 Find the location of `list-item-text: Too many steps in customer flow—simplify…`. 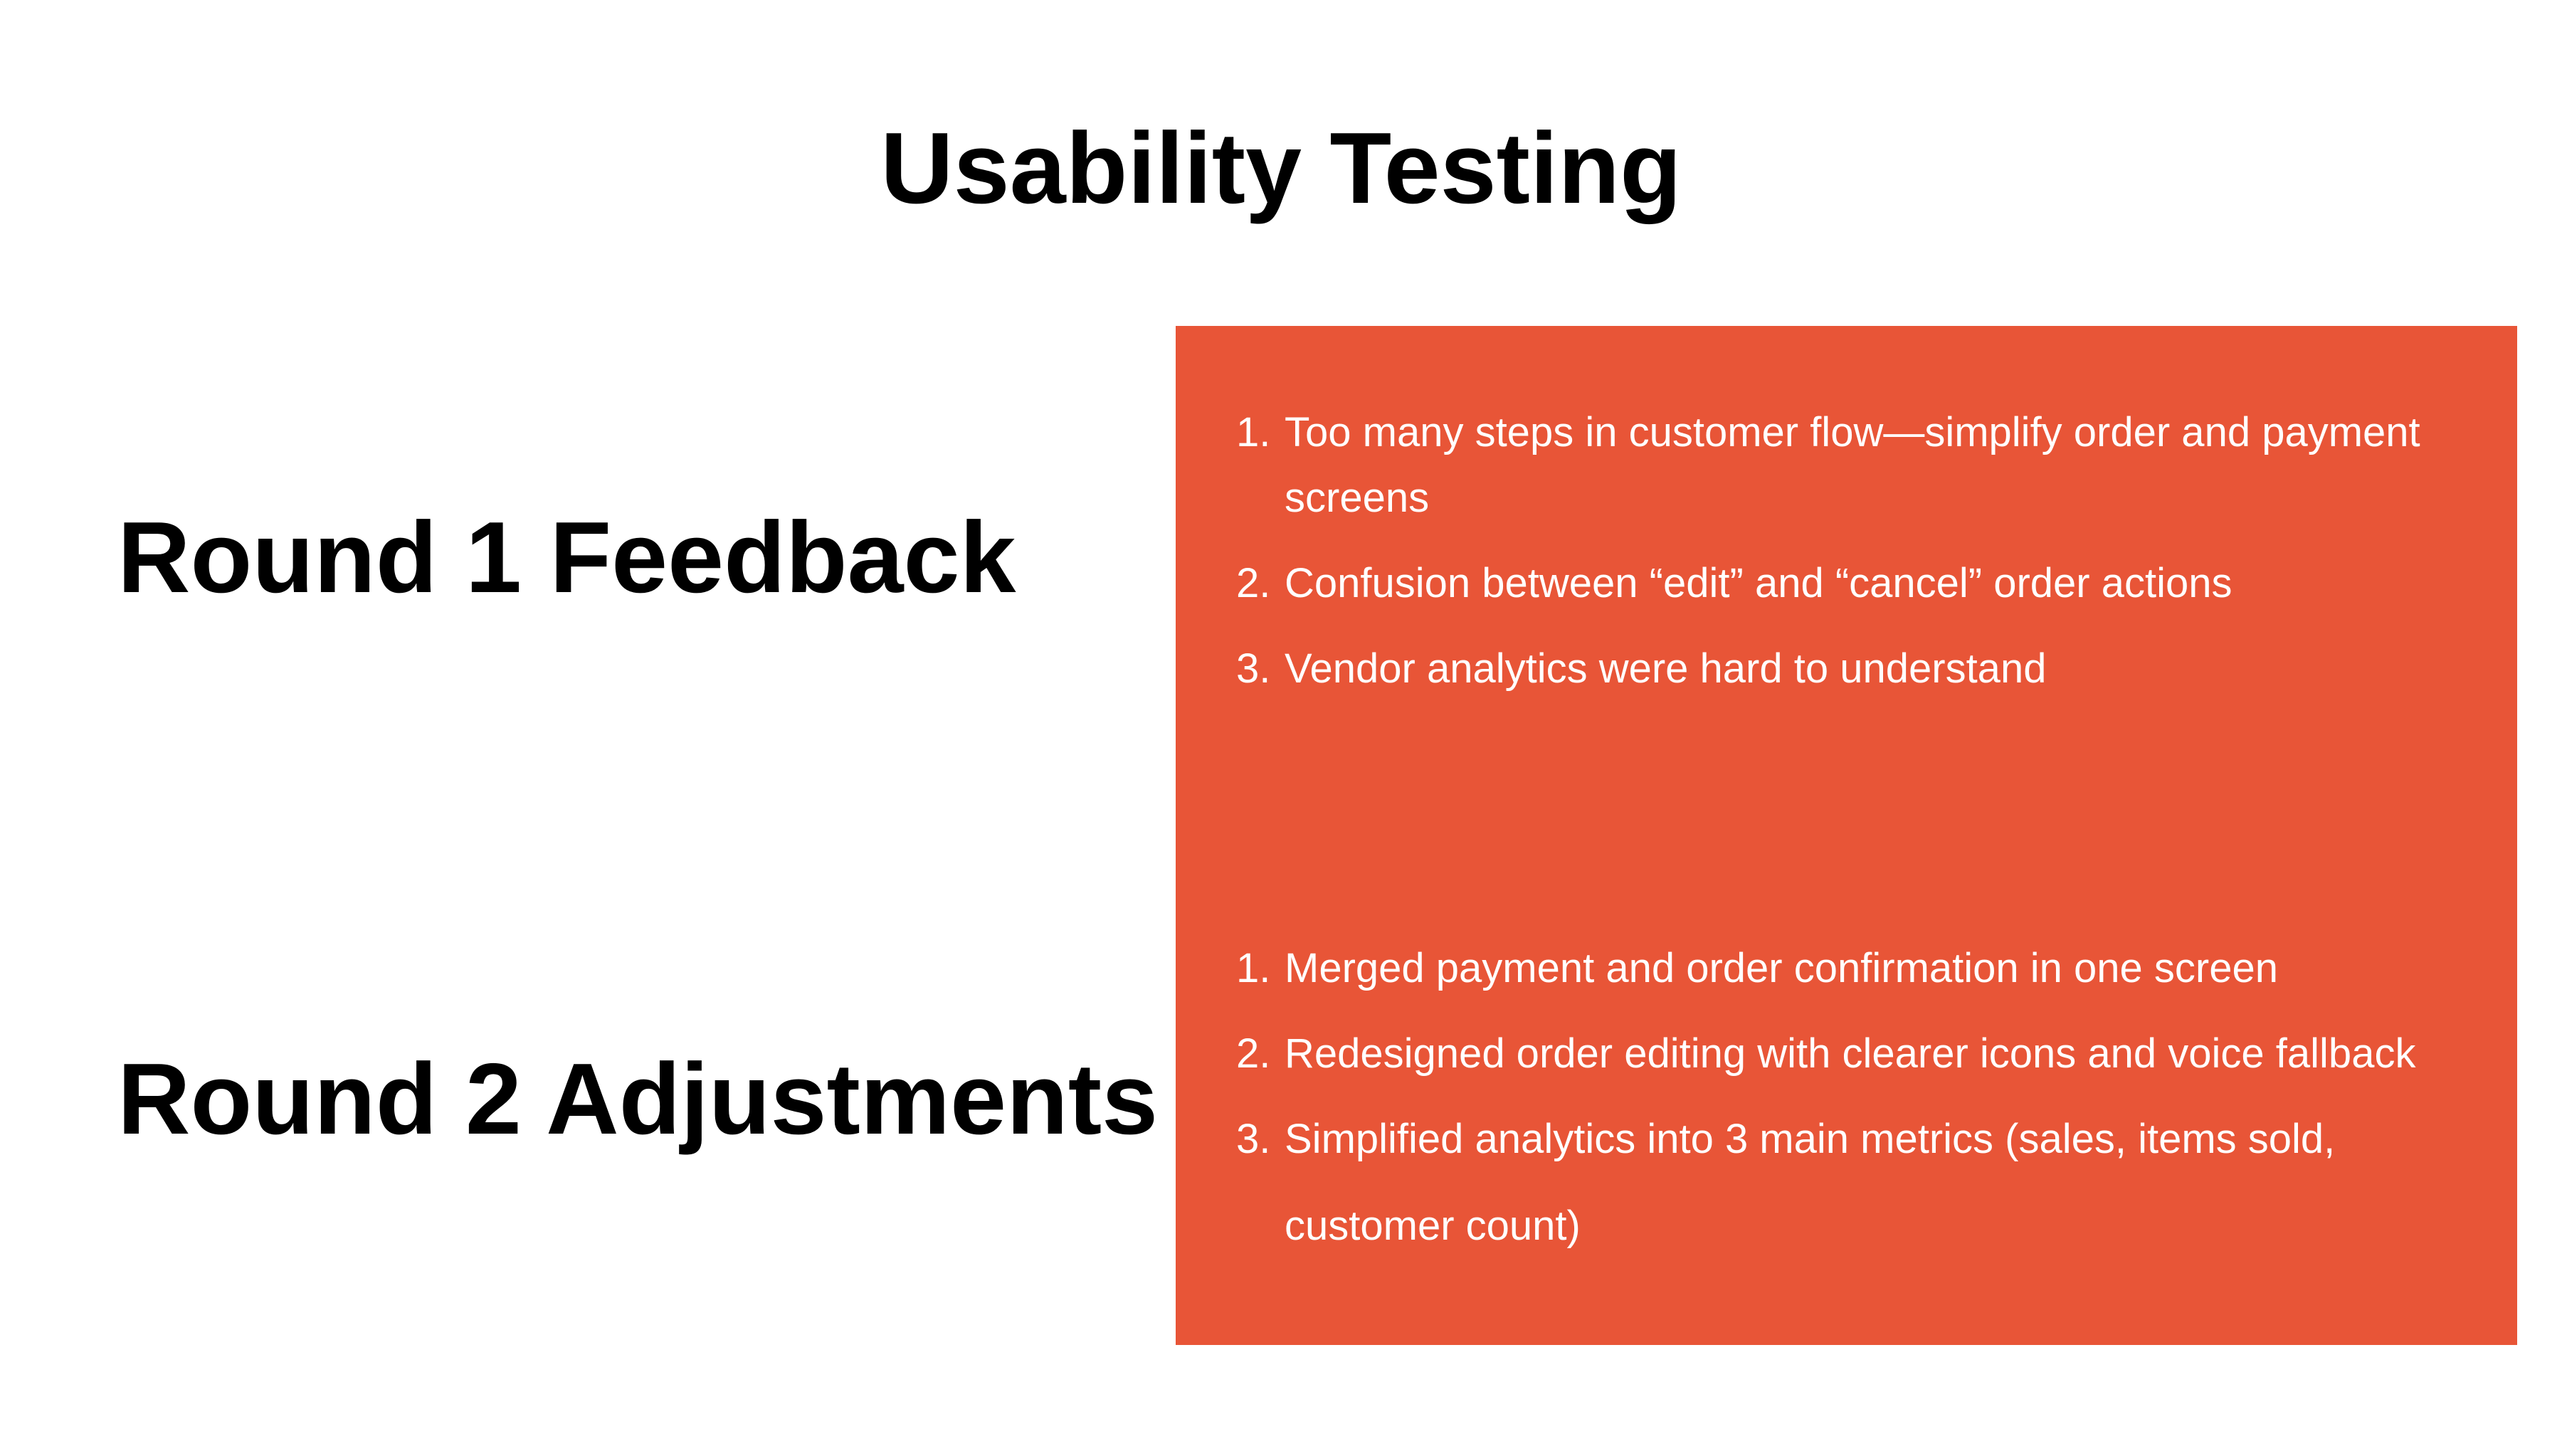

list-item-text: Too many steps in customer flow—simplify… is located at coordinates (1852, 465).